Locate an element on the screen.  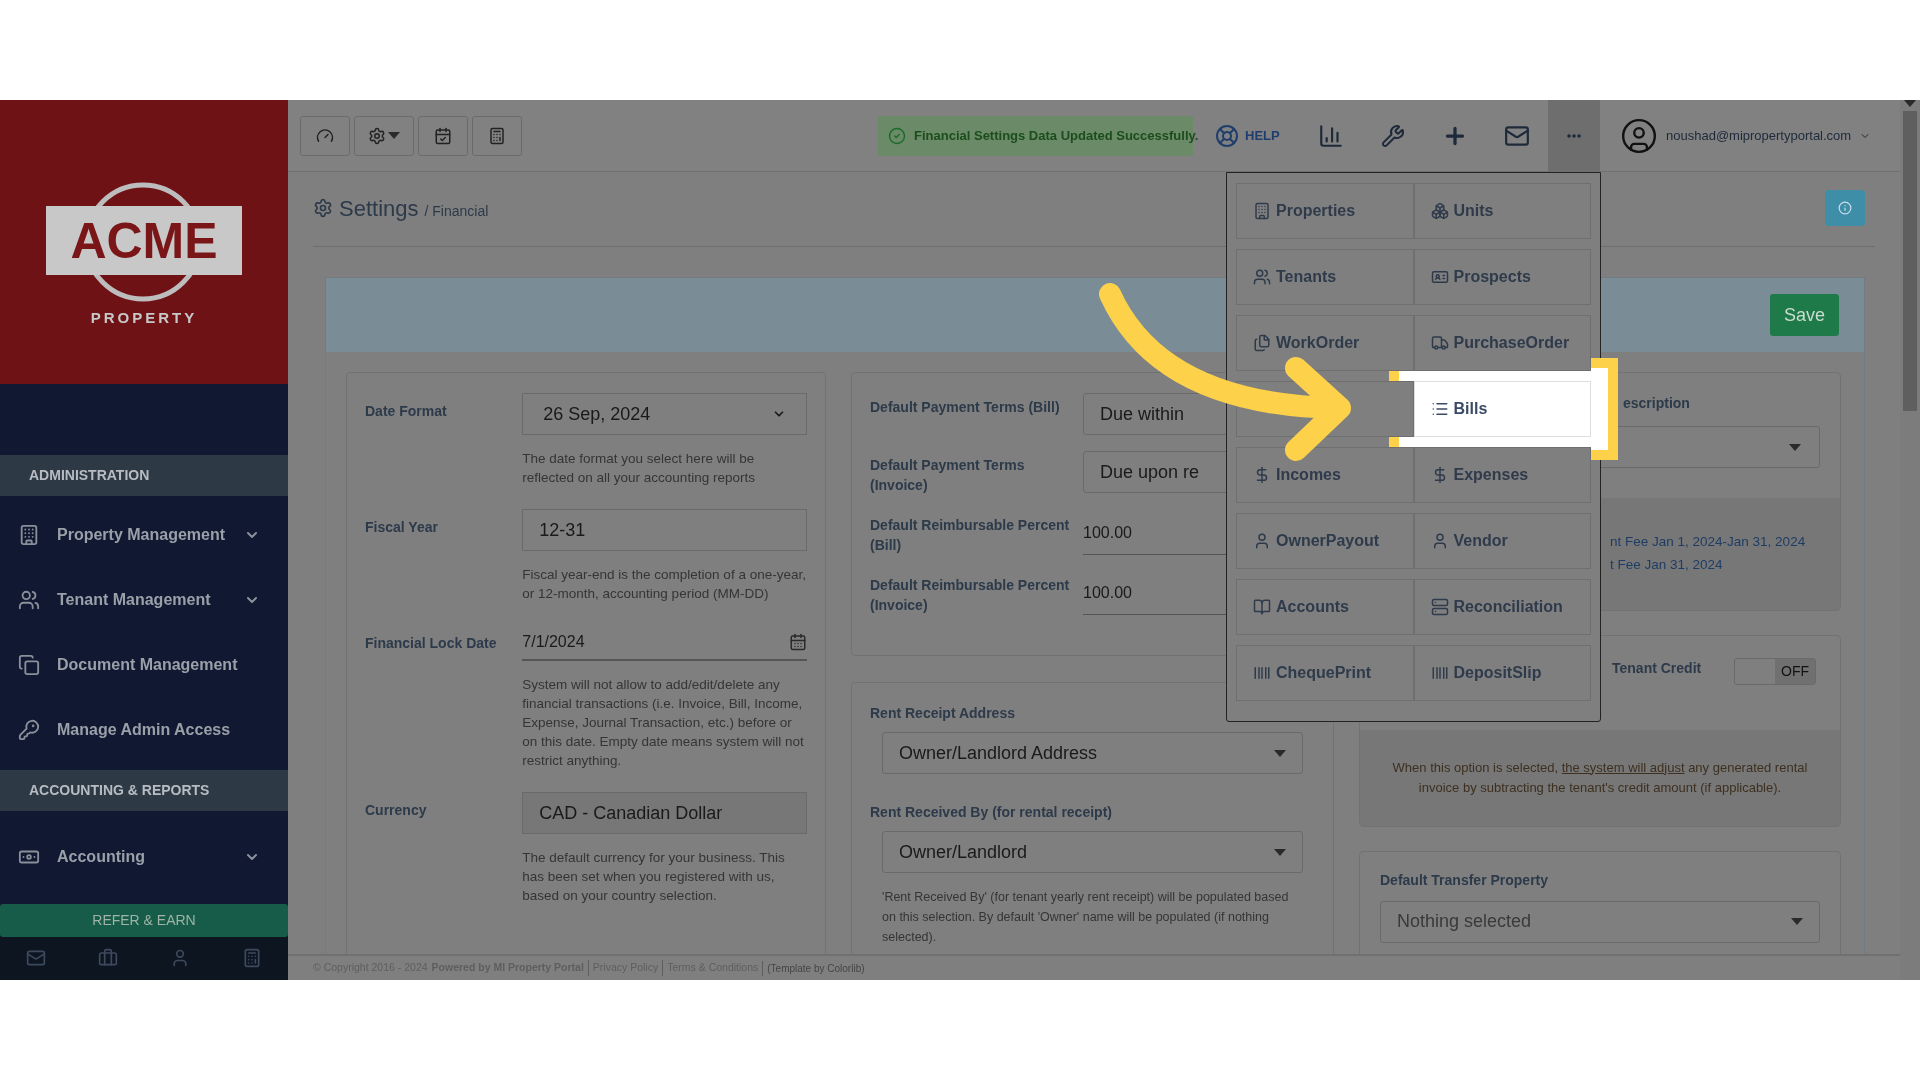
logo-wordmark: ACME is located at coordinates (144, 240).